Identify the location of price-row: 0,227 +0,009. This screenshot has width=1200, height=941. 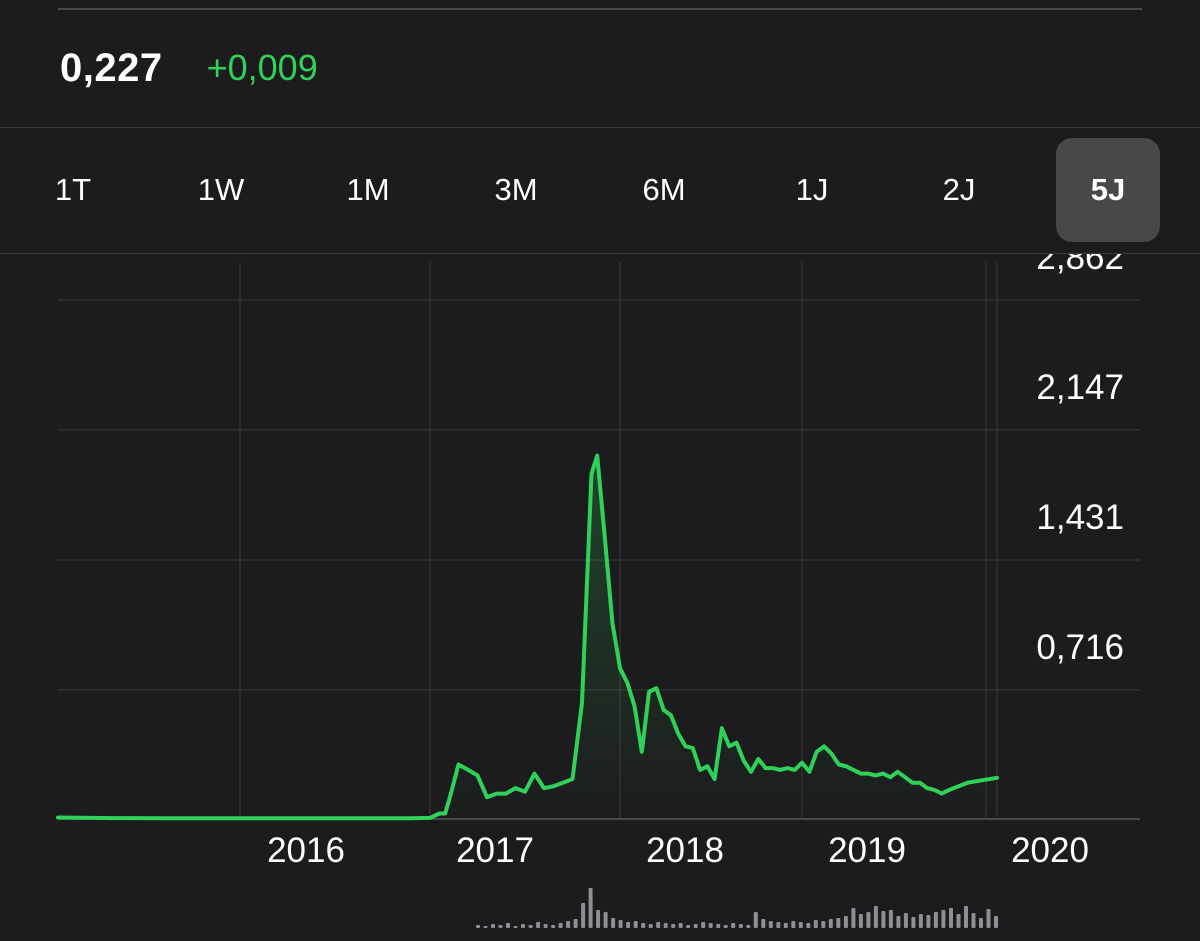
(189, 68).